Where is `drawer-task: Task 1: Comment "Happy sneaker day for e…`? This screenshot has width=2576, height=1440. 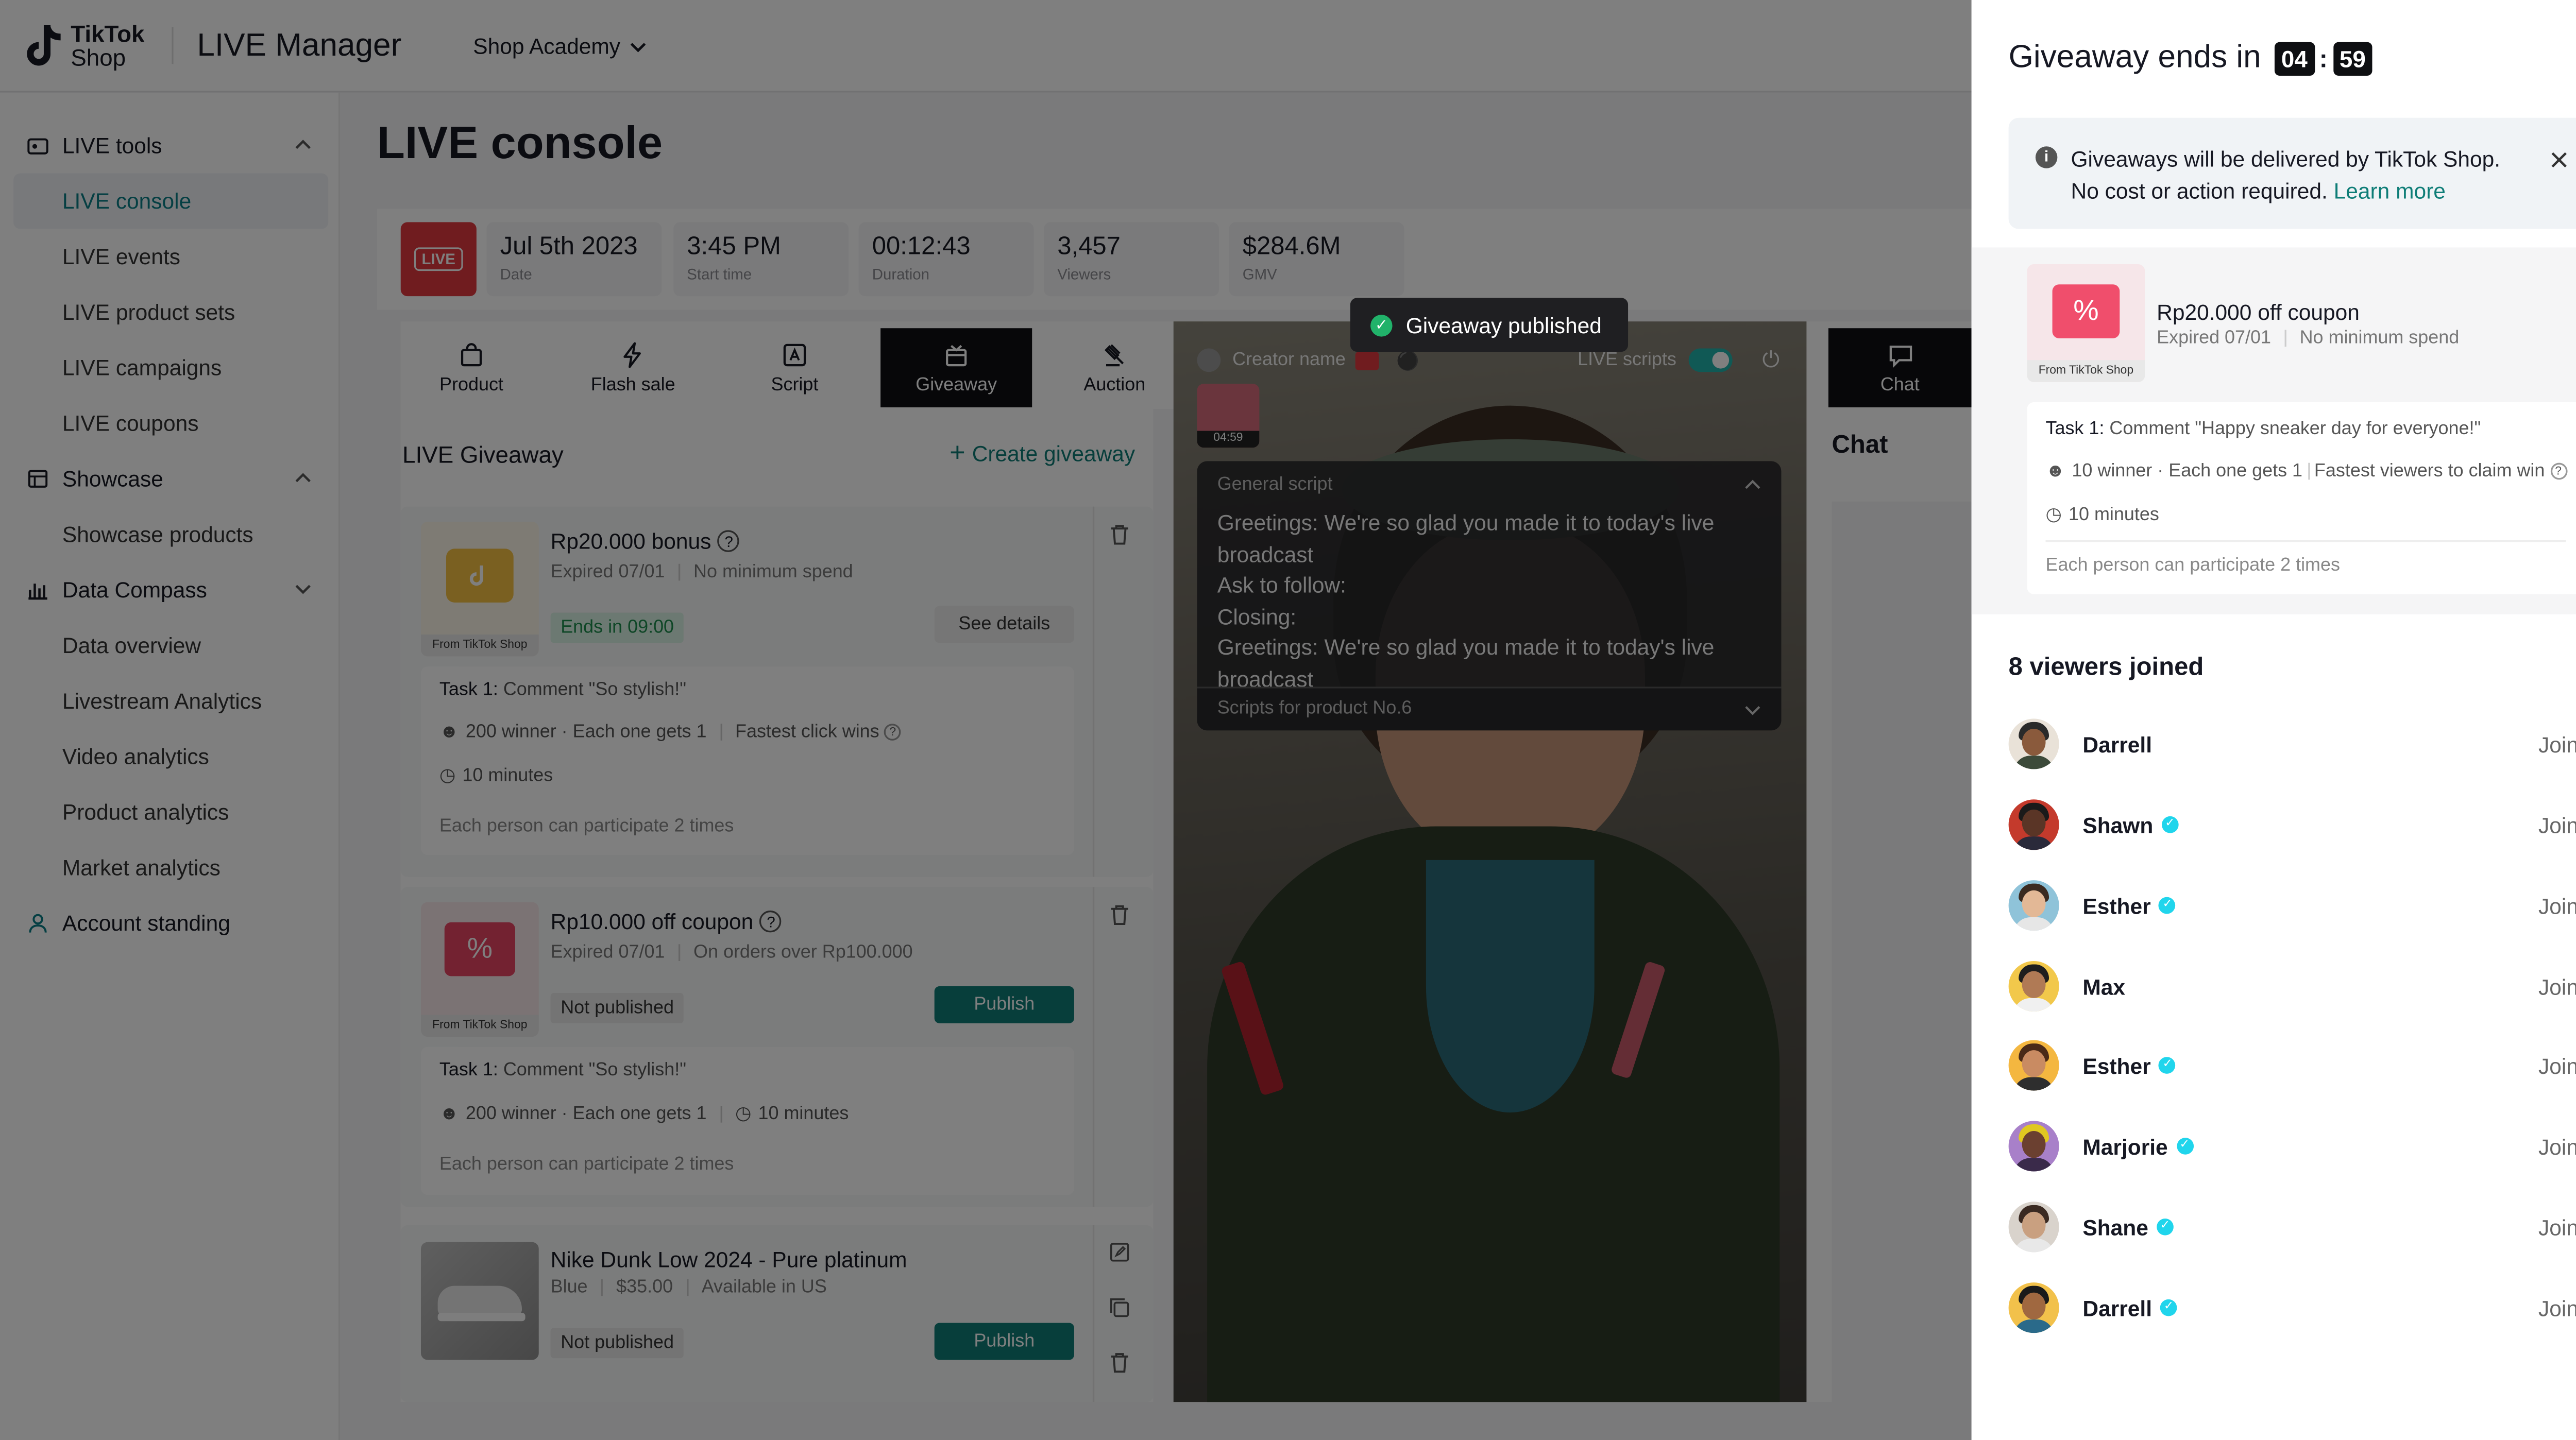
drawer-task: Task 1: Comment "Happy sneaker day for e… is located at coordinates (2301, 498).